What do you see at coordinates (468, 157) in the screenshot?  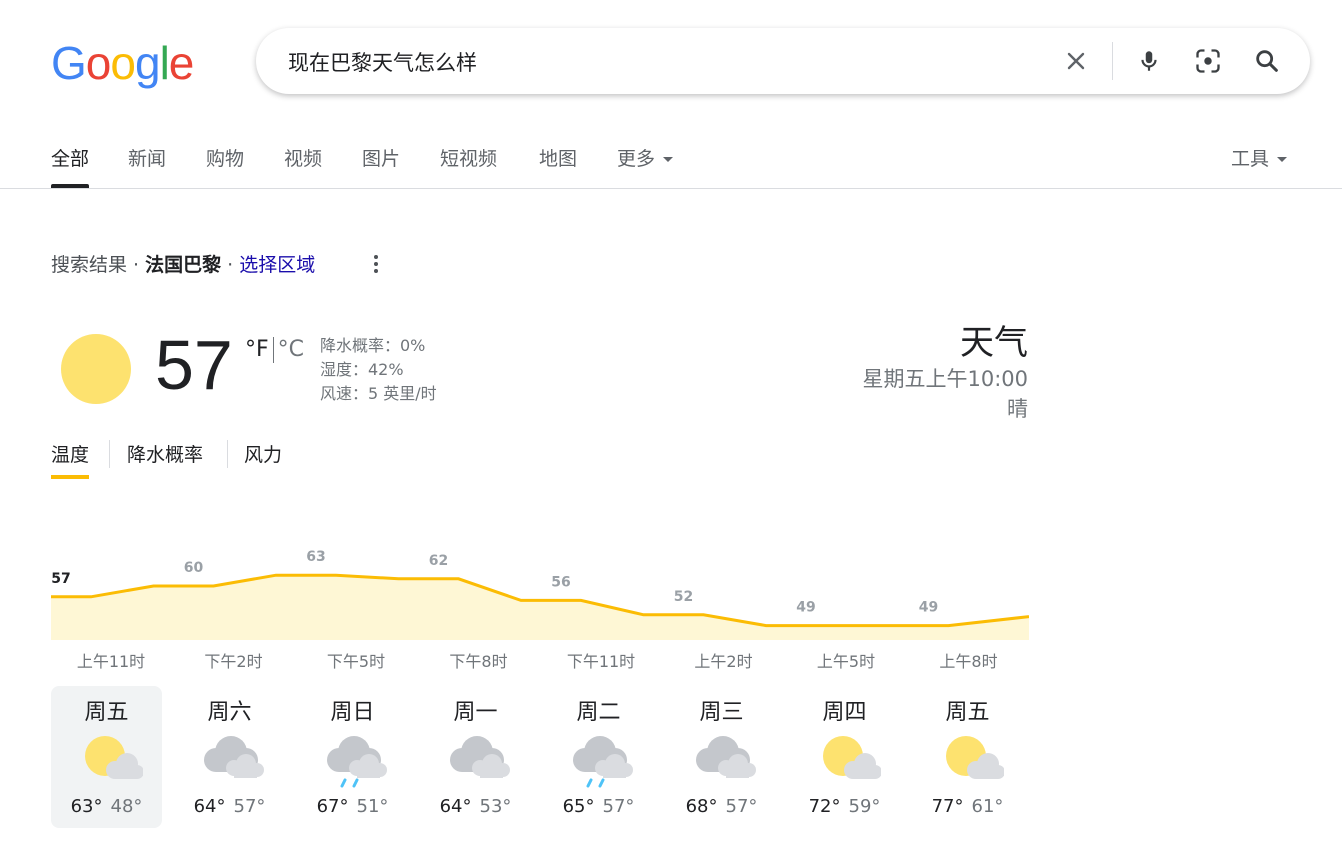 I see `tab-short-videos: 短视频` at bounding box center [468, 157].